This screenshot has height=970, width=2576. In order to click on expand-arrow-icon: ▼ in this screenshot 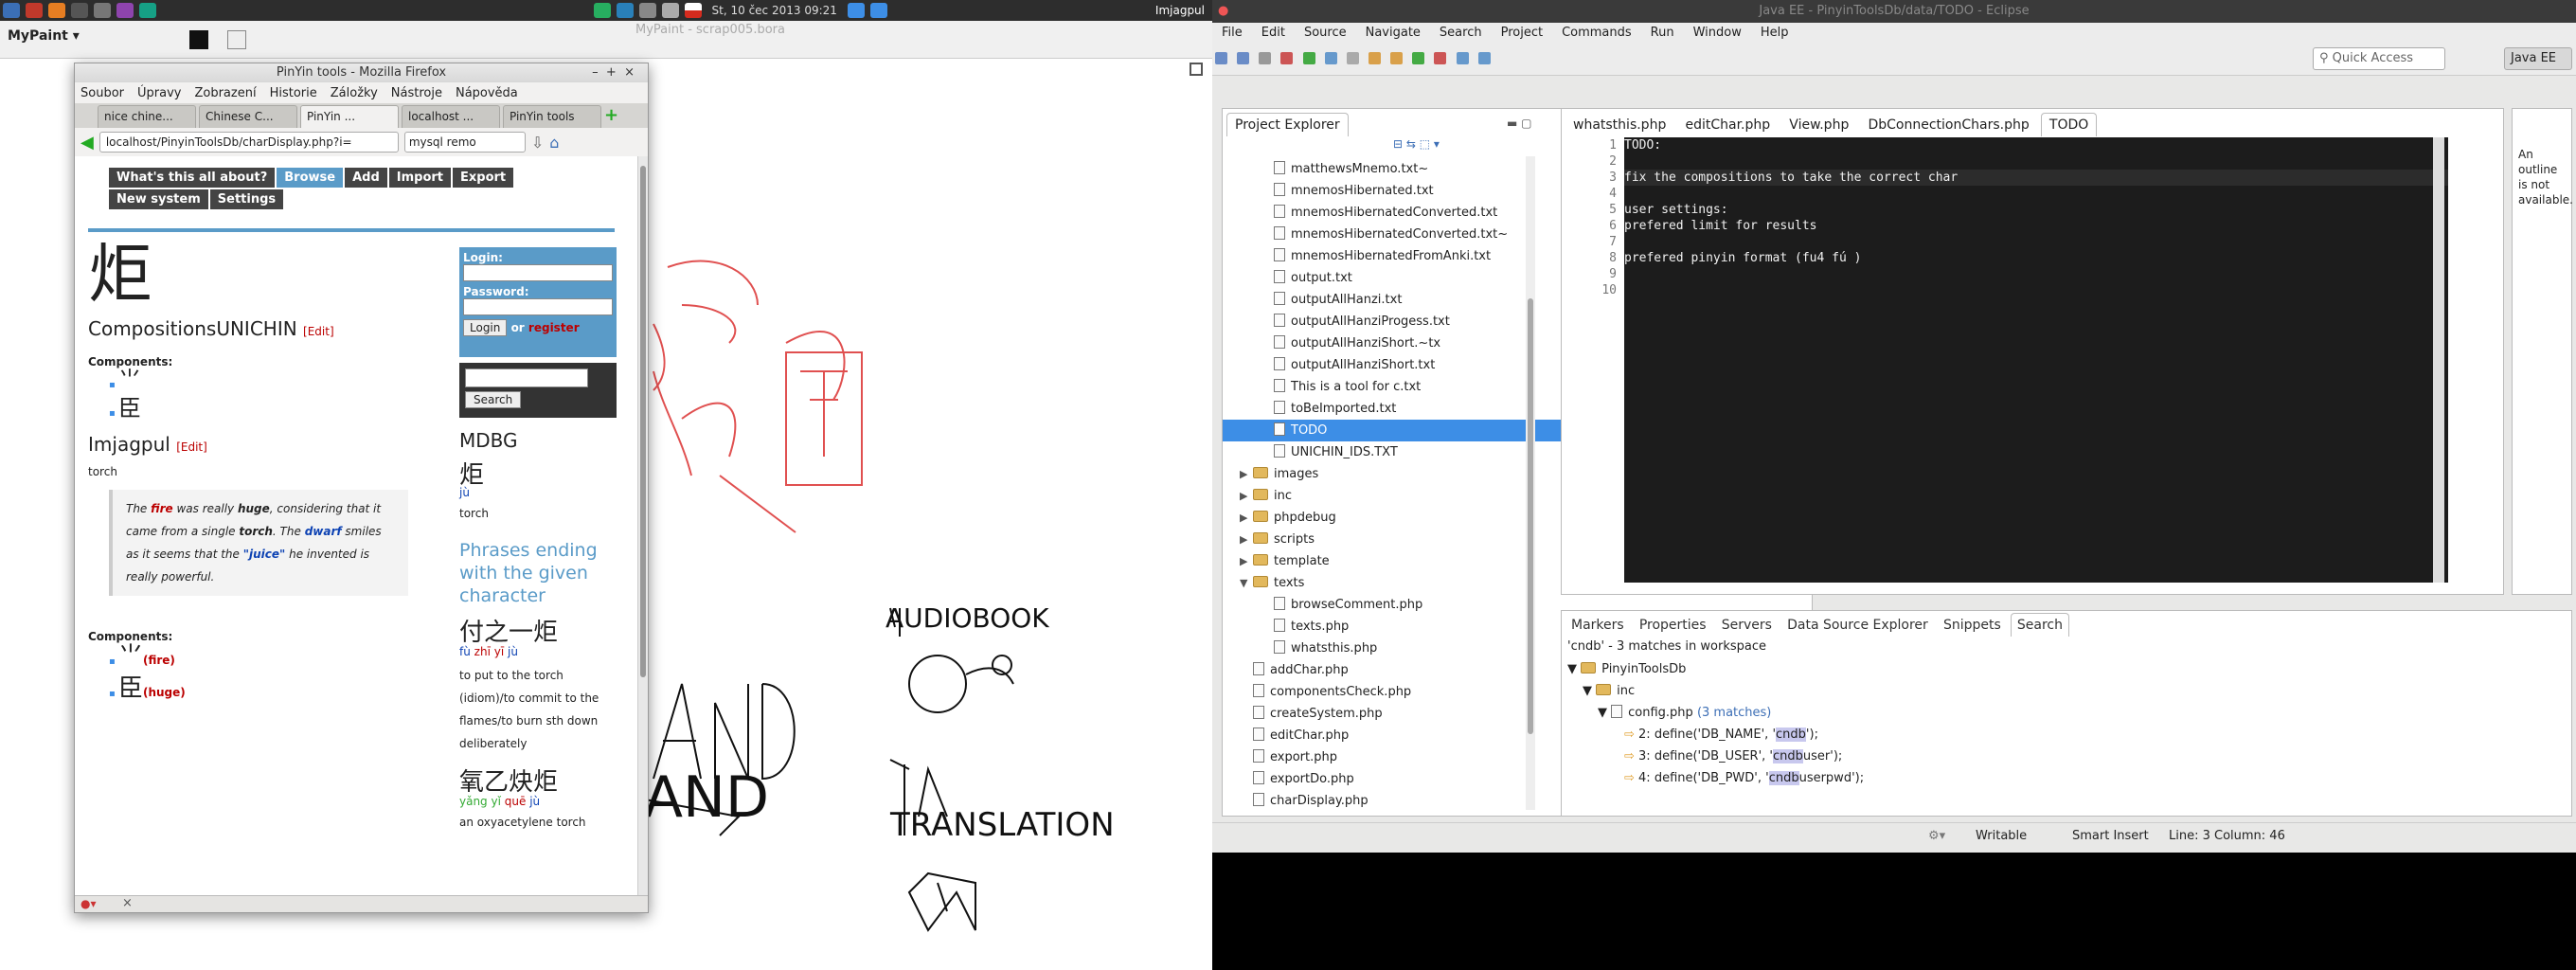, I will do `click(1246, 583)`.